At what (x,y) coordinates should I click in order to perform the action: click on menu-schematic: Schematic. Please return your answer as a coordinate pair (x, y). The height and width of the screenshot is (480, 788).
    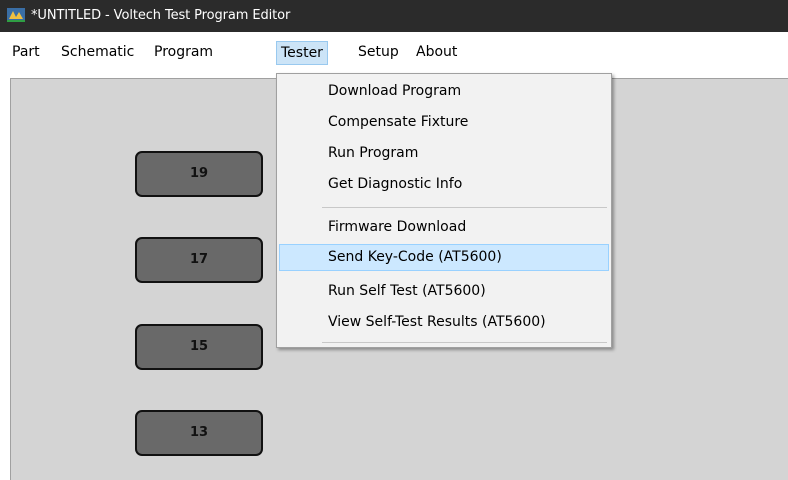
    Looking at the image, I should click on (97, 52).